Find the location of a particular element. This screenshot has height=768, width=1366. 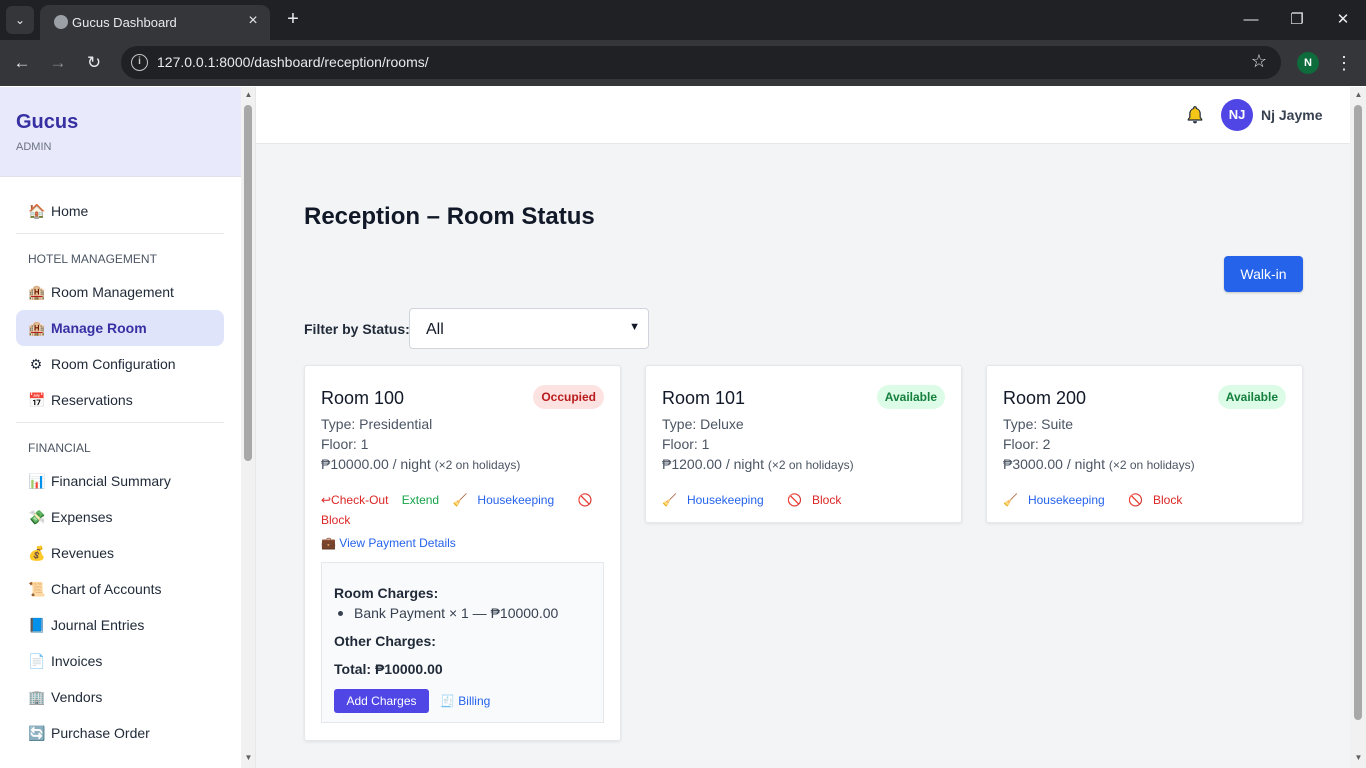

sidebar-item-label: Manage Room is located at coordinates (99, 328).